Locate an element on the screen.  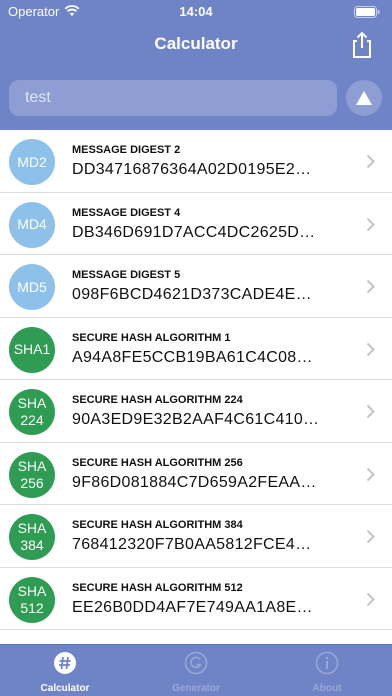
tab-generator-label: Generator is located at coordinates (196, 688).